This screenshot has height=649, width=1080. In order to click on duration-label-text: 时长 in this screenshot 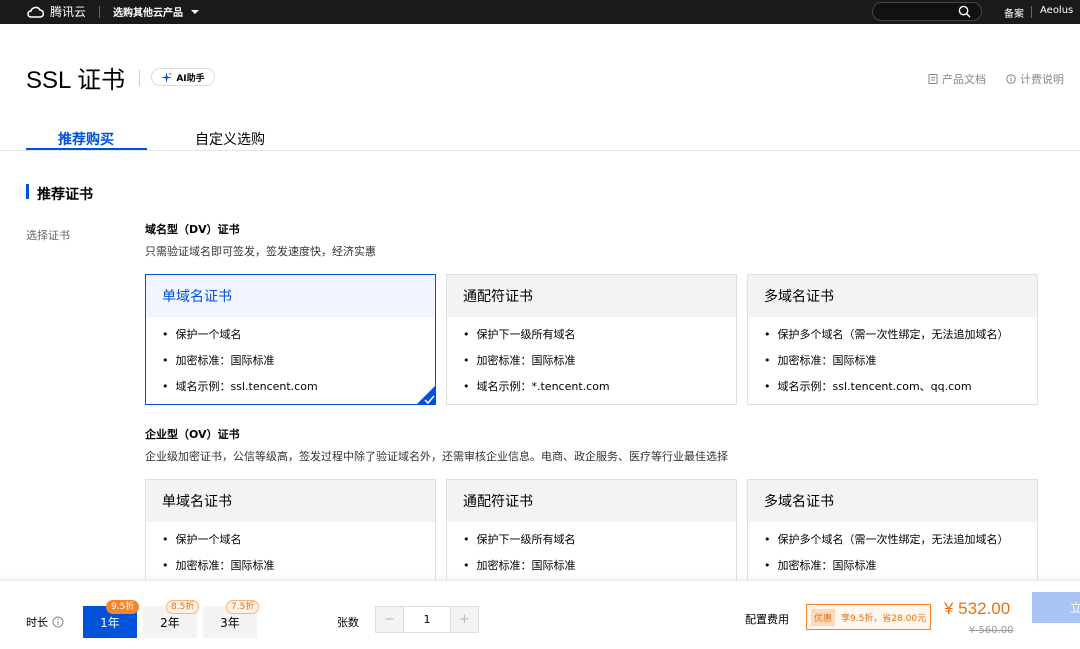, I will do `click(37, 622)`.